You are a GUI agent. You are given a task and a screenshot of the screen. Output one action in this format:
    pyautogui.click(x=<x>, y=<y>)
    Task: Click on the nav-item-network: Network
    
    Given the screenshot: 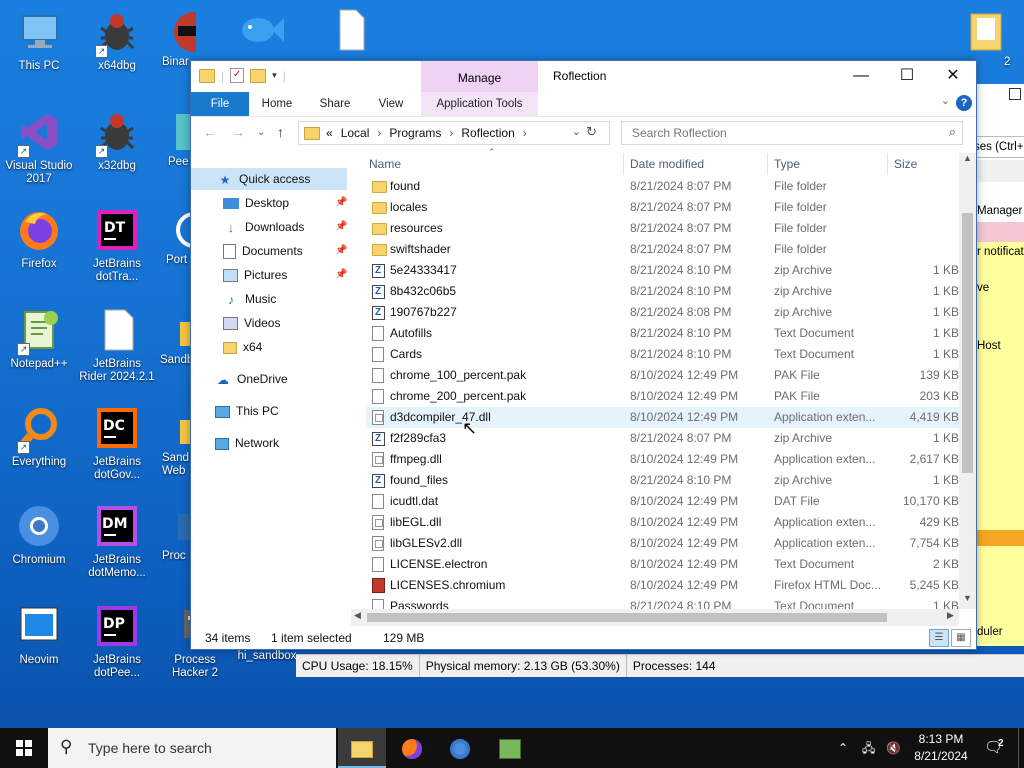 What is the action you would take?
    pyautogui.click(x=235, y=443)
    